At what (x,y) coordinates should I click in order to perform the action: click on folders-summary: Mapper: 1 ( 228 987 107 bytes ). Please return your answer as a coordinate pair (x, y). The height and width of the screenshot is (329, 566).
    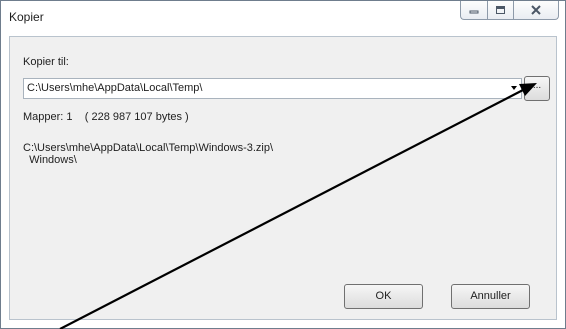
    Looking at the image, I should click on (106, 117).